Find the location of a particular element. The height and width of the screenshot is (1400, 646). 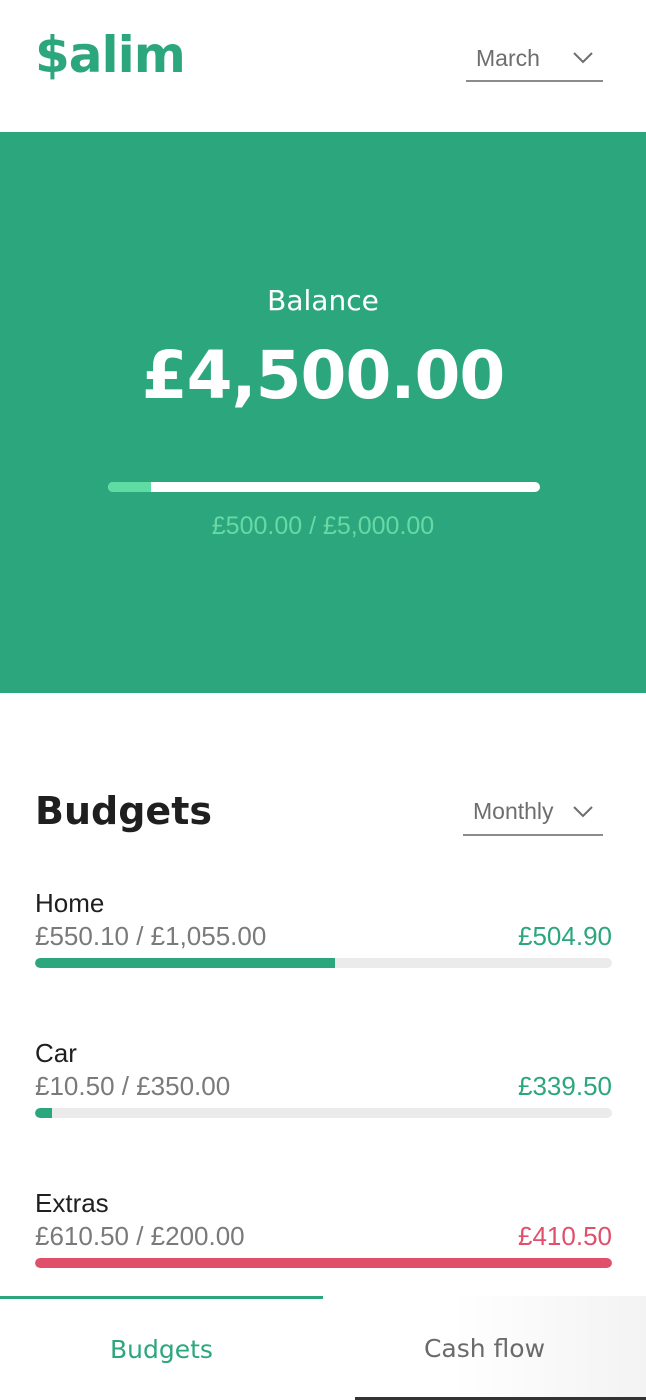

budget-spent: £610.50 / £200.00 is located at coordinates (140, 1236).